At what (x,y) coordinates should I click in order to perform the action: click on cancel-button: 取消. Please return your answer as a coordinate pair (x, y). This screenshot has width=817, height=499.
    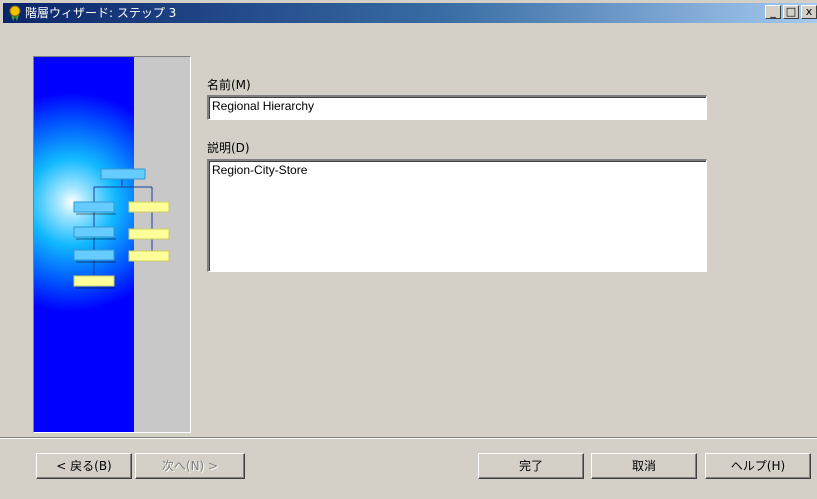
    Looking at the image, I should click on (644, 466).